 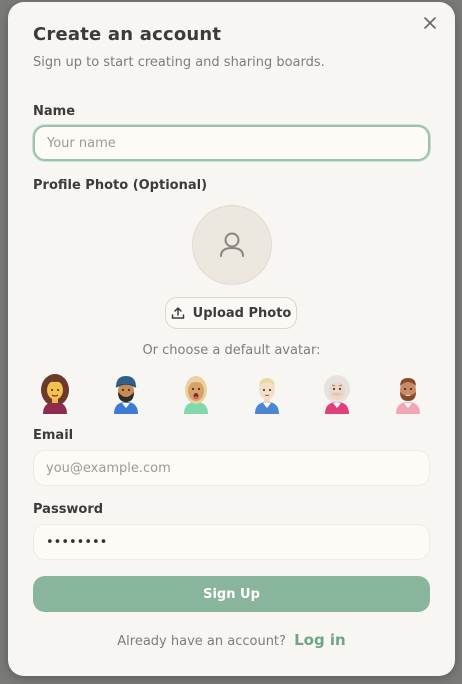 What do you see at coordinates (231, 594) in the screenshot?
I see `sign-up-button: Sign Up` at bounding box center [231, 594].